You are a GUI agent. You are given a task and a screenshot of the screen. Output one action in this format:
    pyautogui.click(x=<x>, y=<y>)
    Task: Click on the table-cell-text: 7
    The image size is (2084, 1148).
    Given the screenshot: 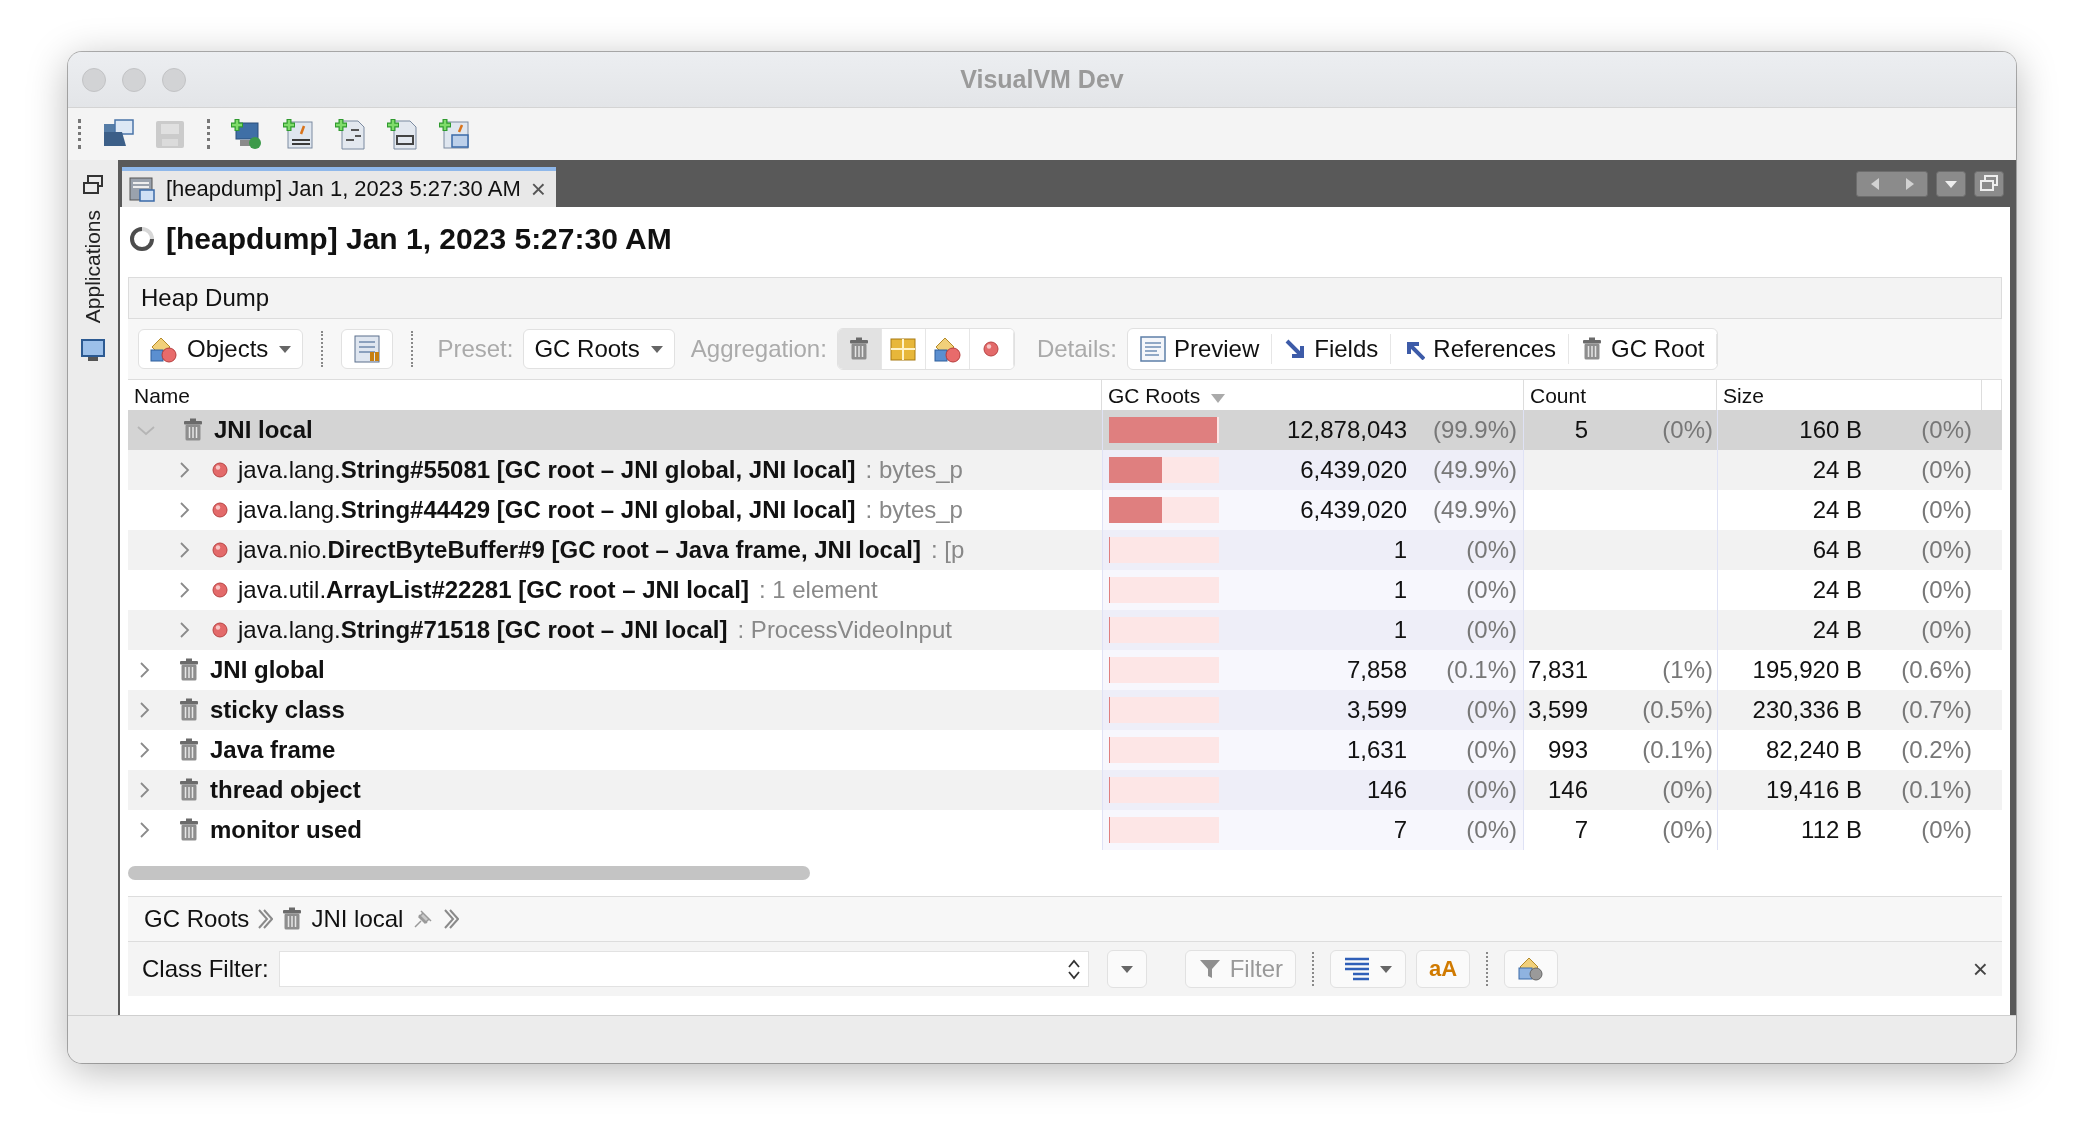 What is the action you would take?
    pyautogui.click(x=1580, y=830)
    